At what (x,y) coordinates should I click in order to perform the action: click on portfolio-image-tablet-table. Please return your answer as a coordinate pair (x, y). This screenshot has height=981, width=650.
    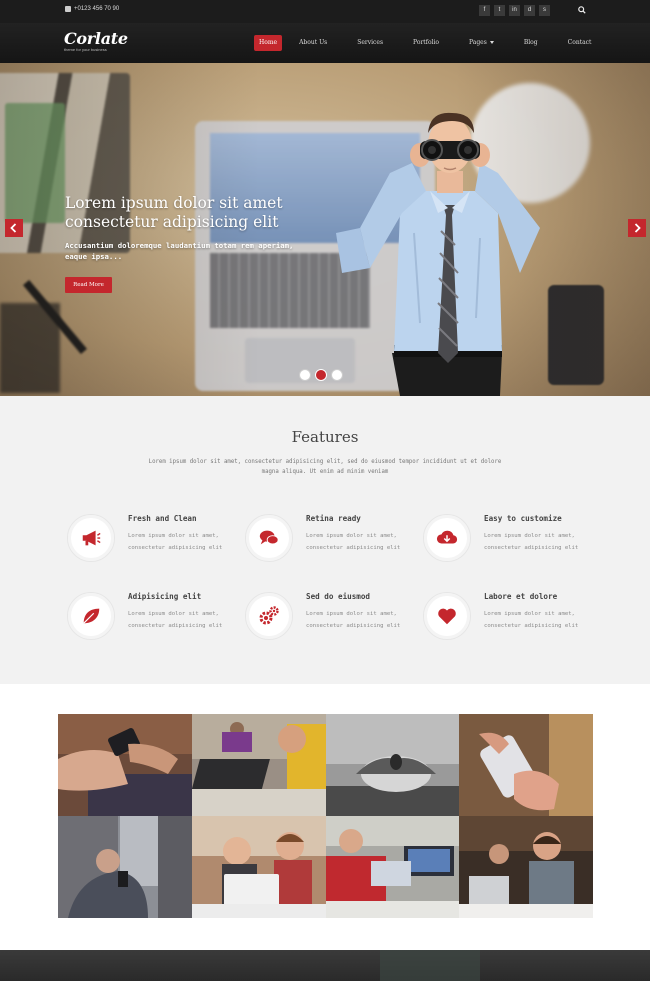
    Looking at the image, I should click on (258, 765).